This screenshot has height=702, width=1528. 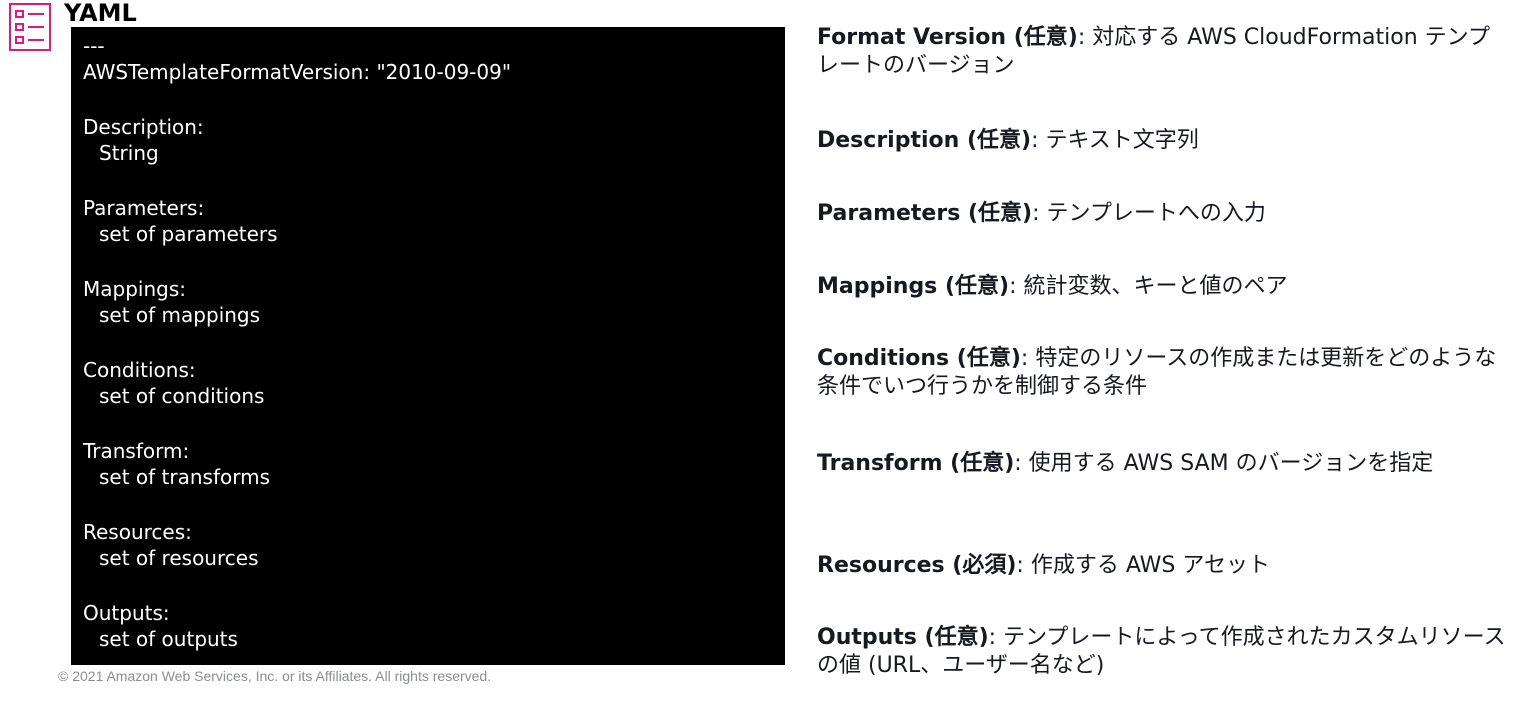 What do you see at coordinates (126, 613) in the screenshot?
I see `code-line: Outputs:` at bounding box center [126, 613].